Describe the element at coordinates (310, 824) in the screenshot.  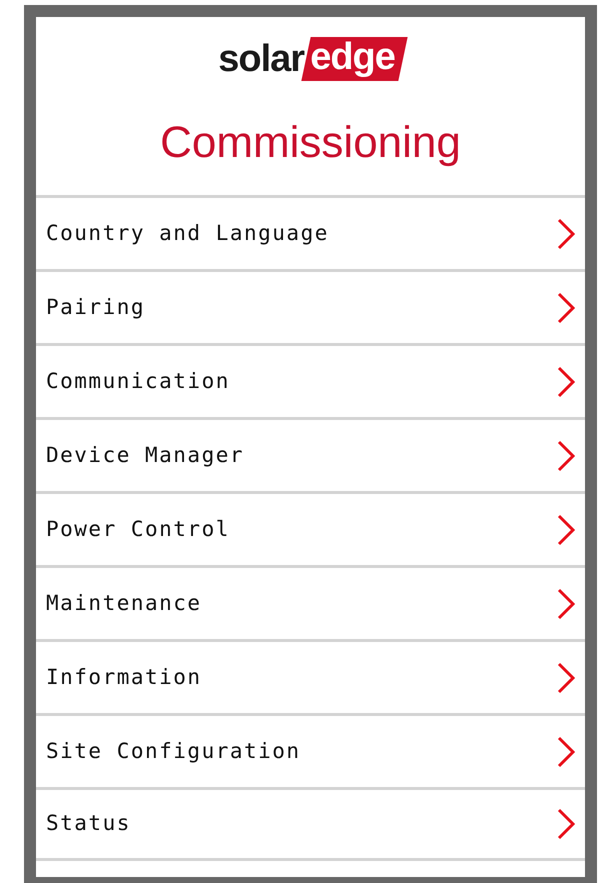
I see `menu-item: Status` at that location.